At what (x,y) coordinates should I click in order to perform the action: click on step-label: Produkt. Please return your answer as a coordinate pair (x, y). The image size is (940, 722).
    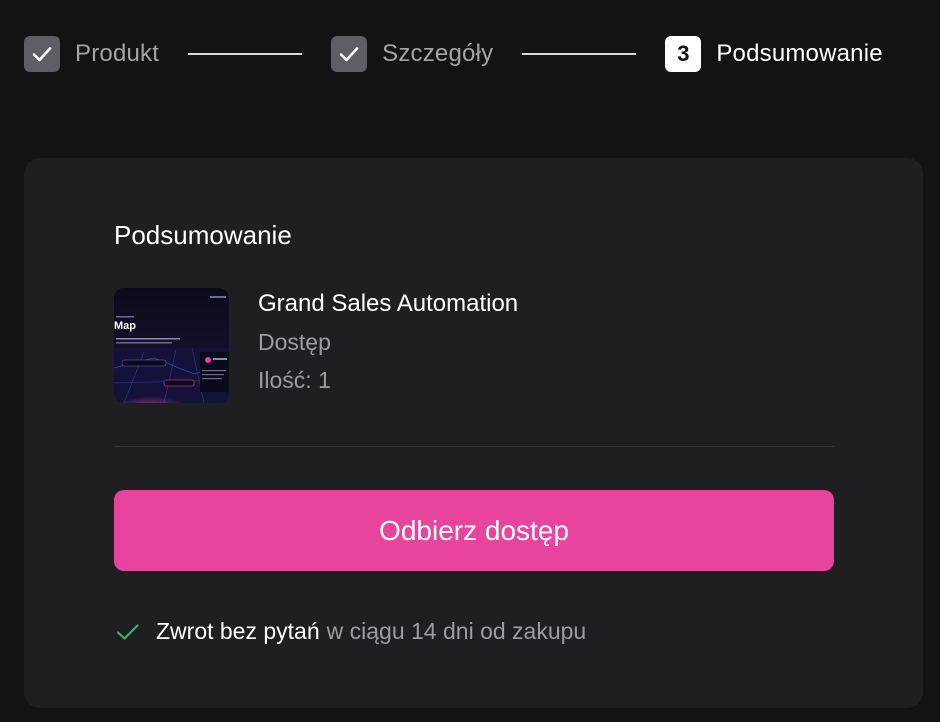
    Looking at the image, I should click on (117, 53).